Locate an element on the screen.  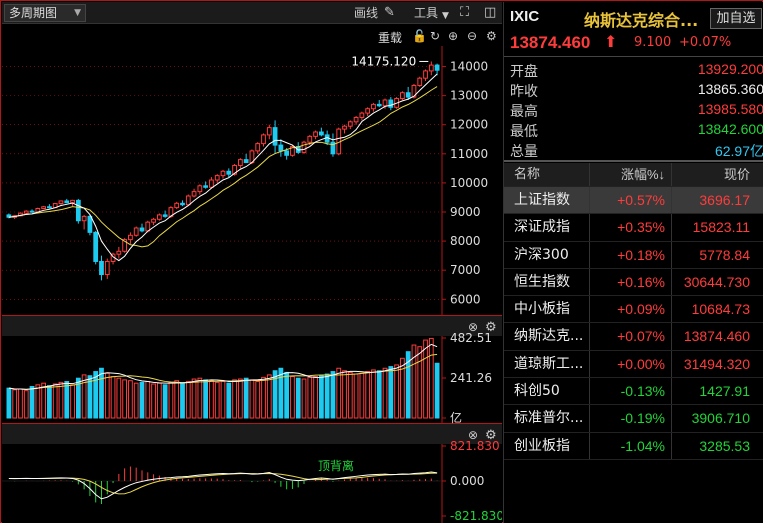
stat-label: 昨收 is located at coordinates (524, 92).